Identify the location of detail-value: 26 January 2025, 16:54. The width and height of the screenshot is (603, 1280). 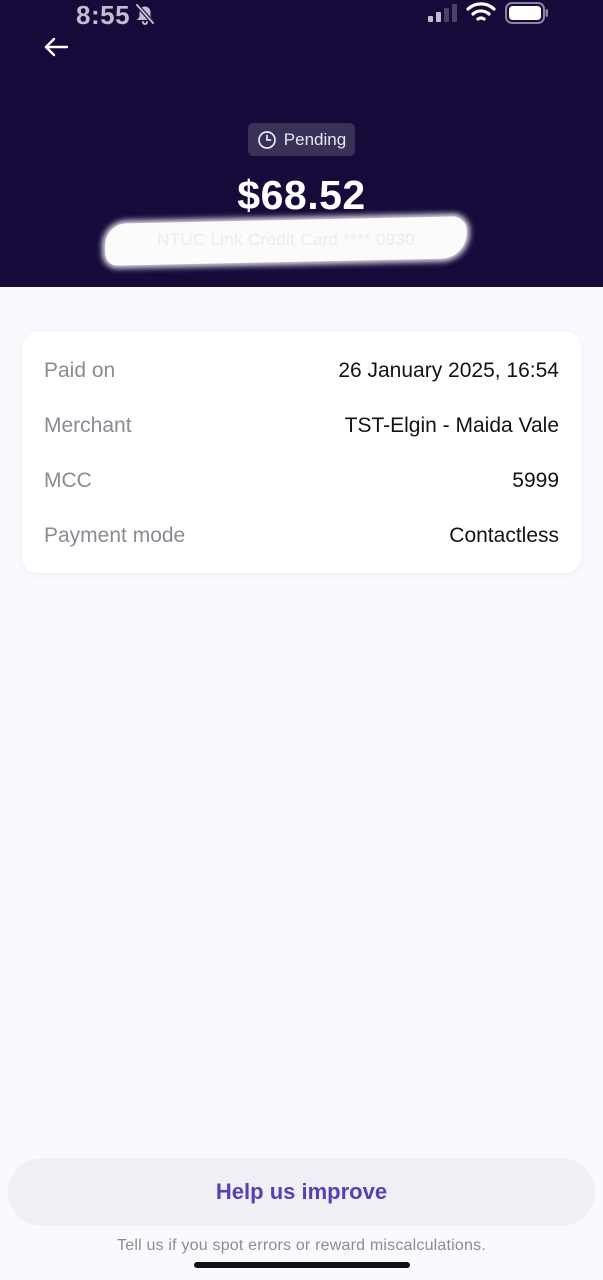
(448, 370).